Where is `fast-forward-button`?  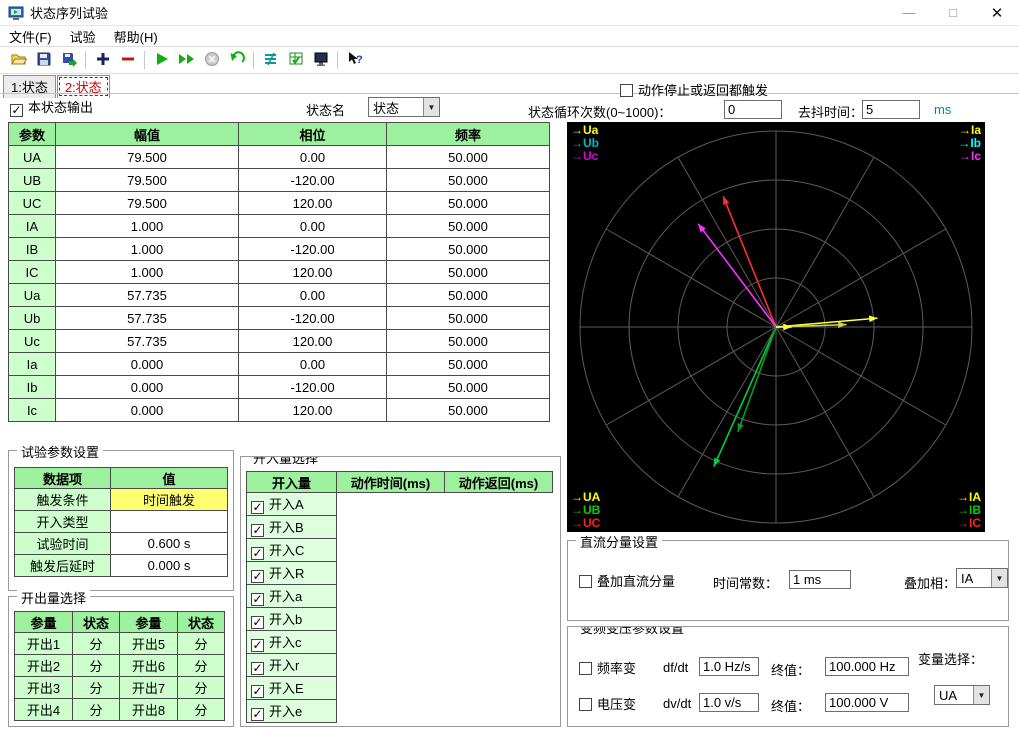 fast-forward-button is located at coordinates (186, 60).